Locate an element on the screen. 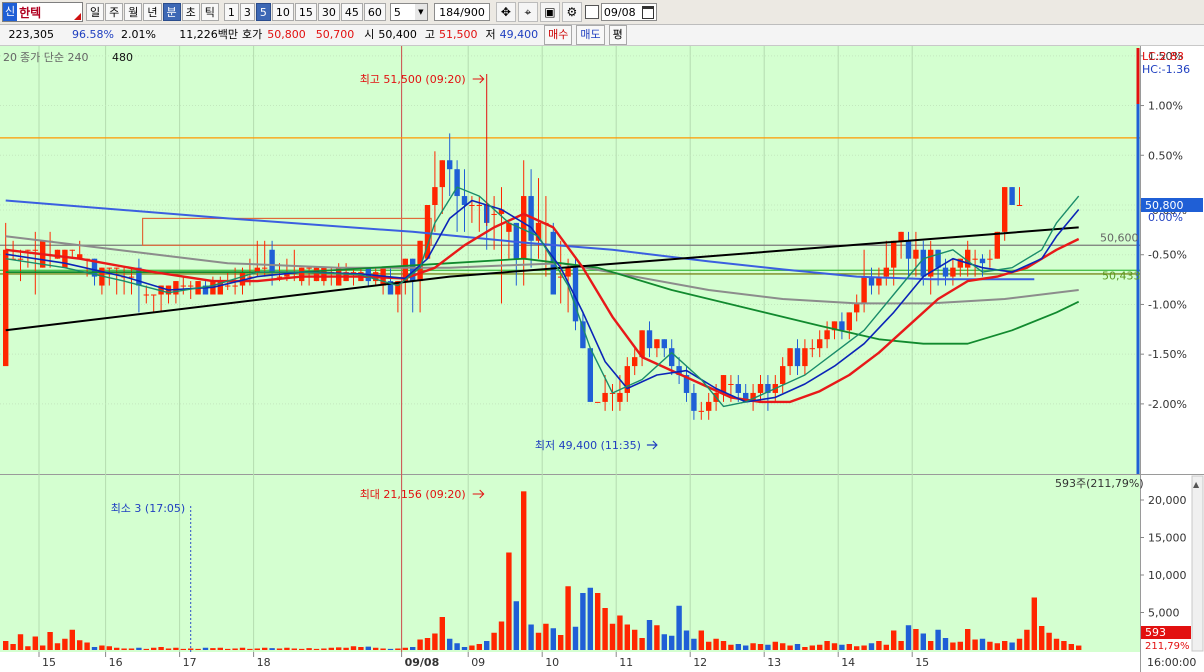  period-button: 주 is located at coordinates (114, 12).